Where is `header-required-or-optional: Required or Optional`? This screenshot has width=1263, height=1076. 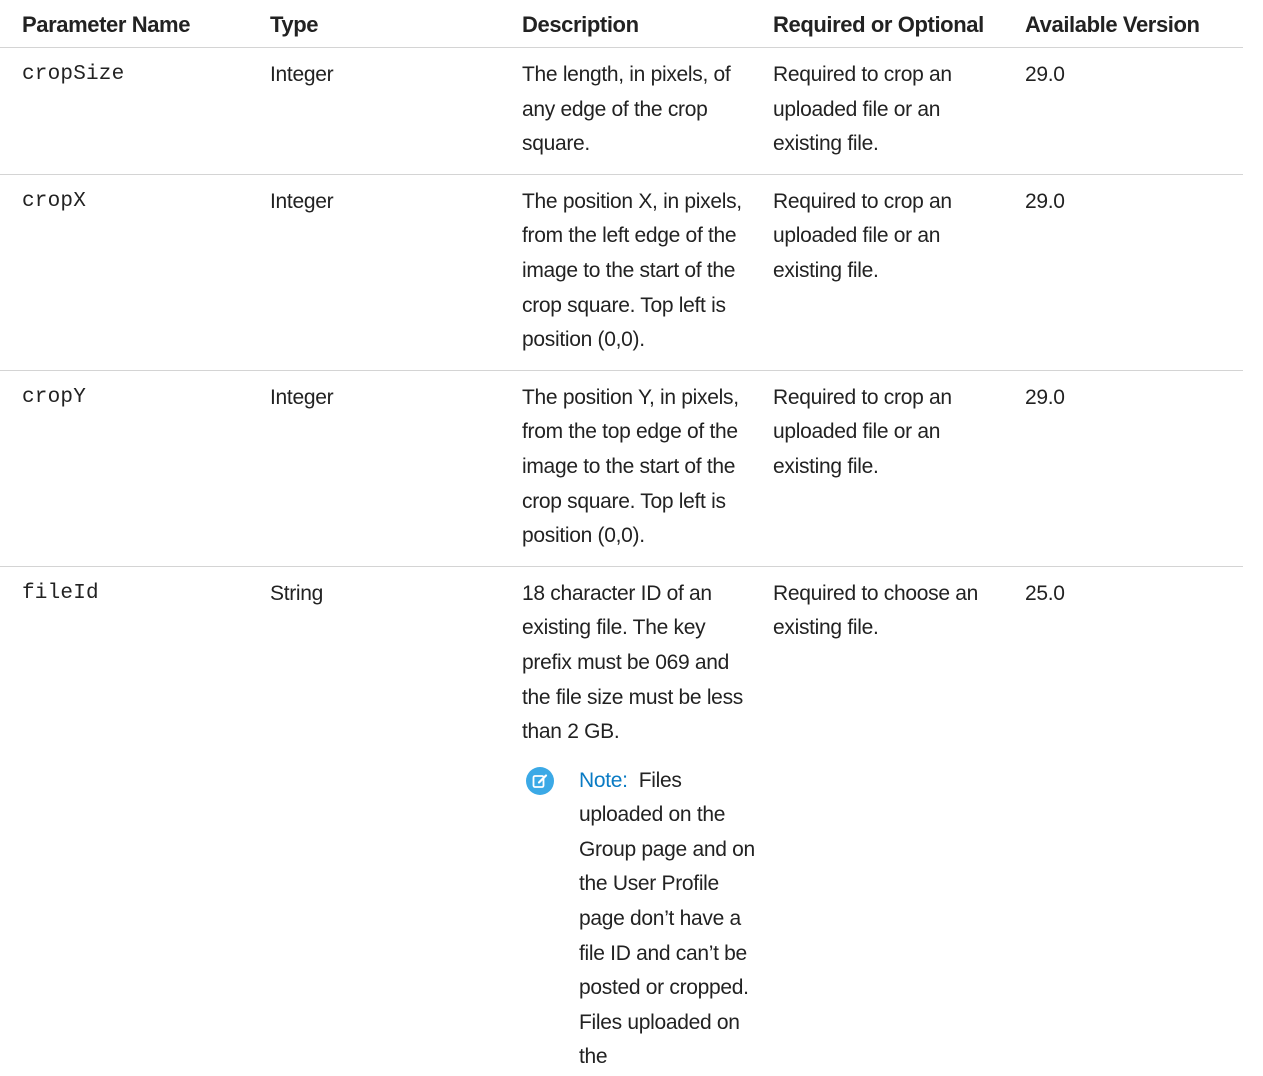
header-required-or-optional: Required or Optional is located at coordinates (891, 24).